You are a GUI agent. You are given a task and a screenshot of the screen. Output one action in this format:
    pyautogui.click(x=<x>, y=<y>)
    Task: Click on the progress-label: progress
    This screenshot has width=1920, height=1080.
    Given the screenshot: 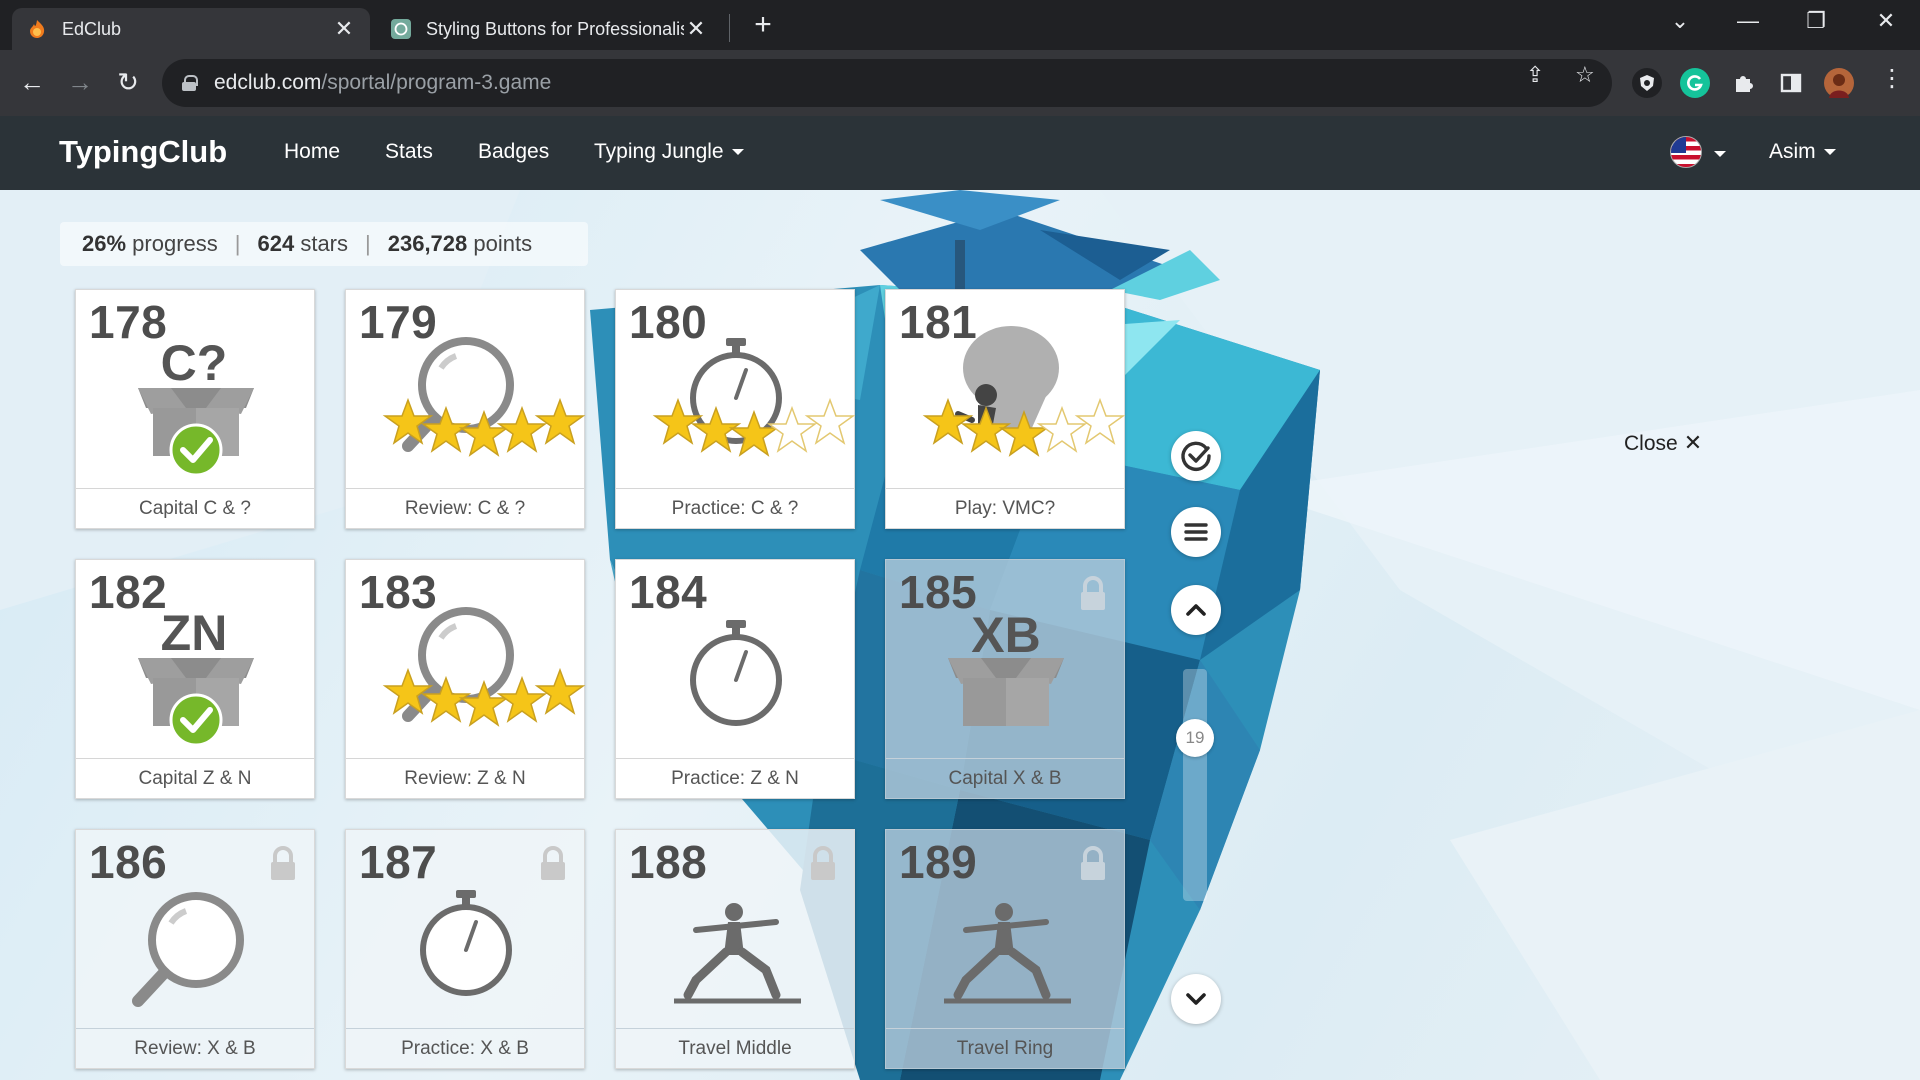 What is the action you would take?
    pyautogui.click(x=175, y=243)
    